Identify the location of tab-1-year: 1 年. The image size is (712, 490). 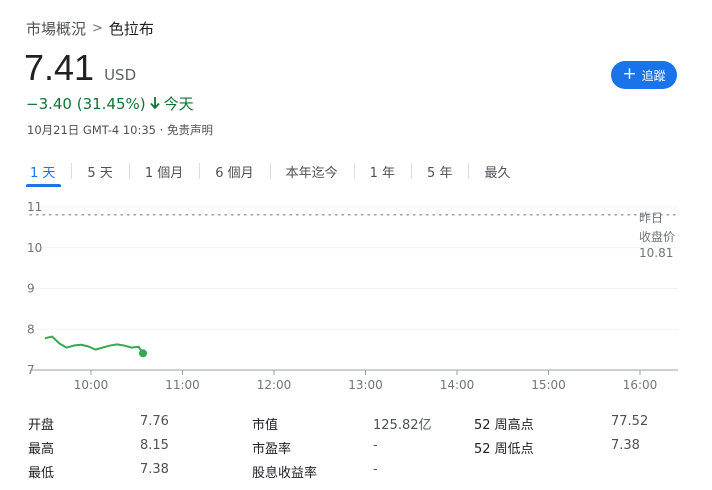
(382, 171).